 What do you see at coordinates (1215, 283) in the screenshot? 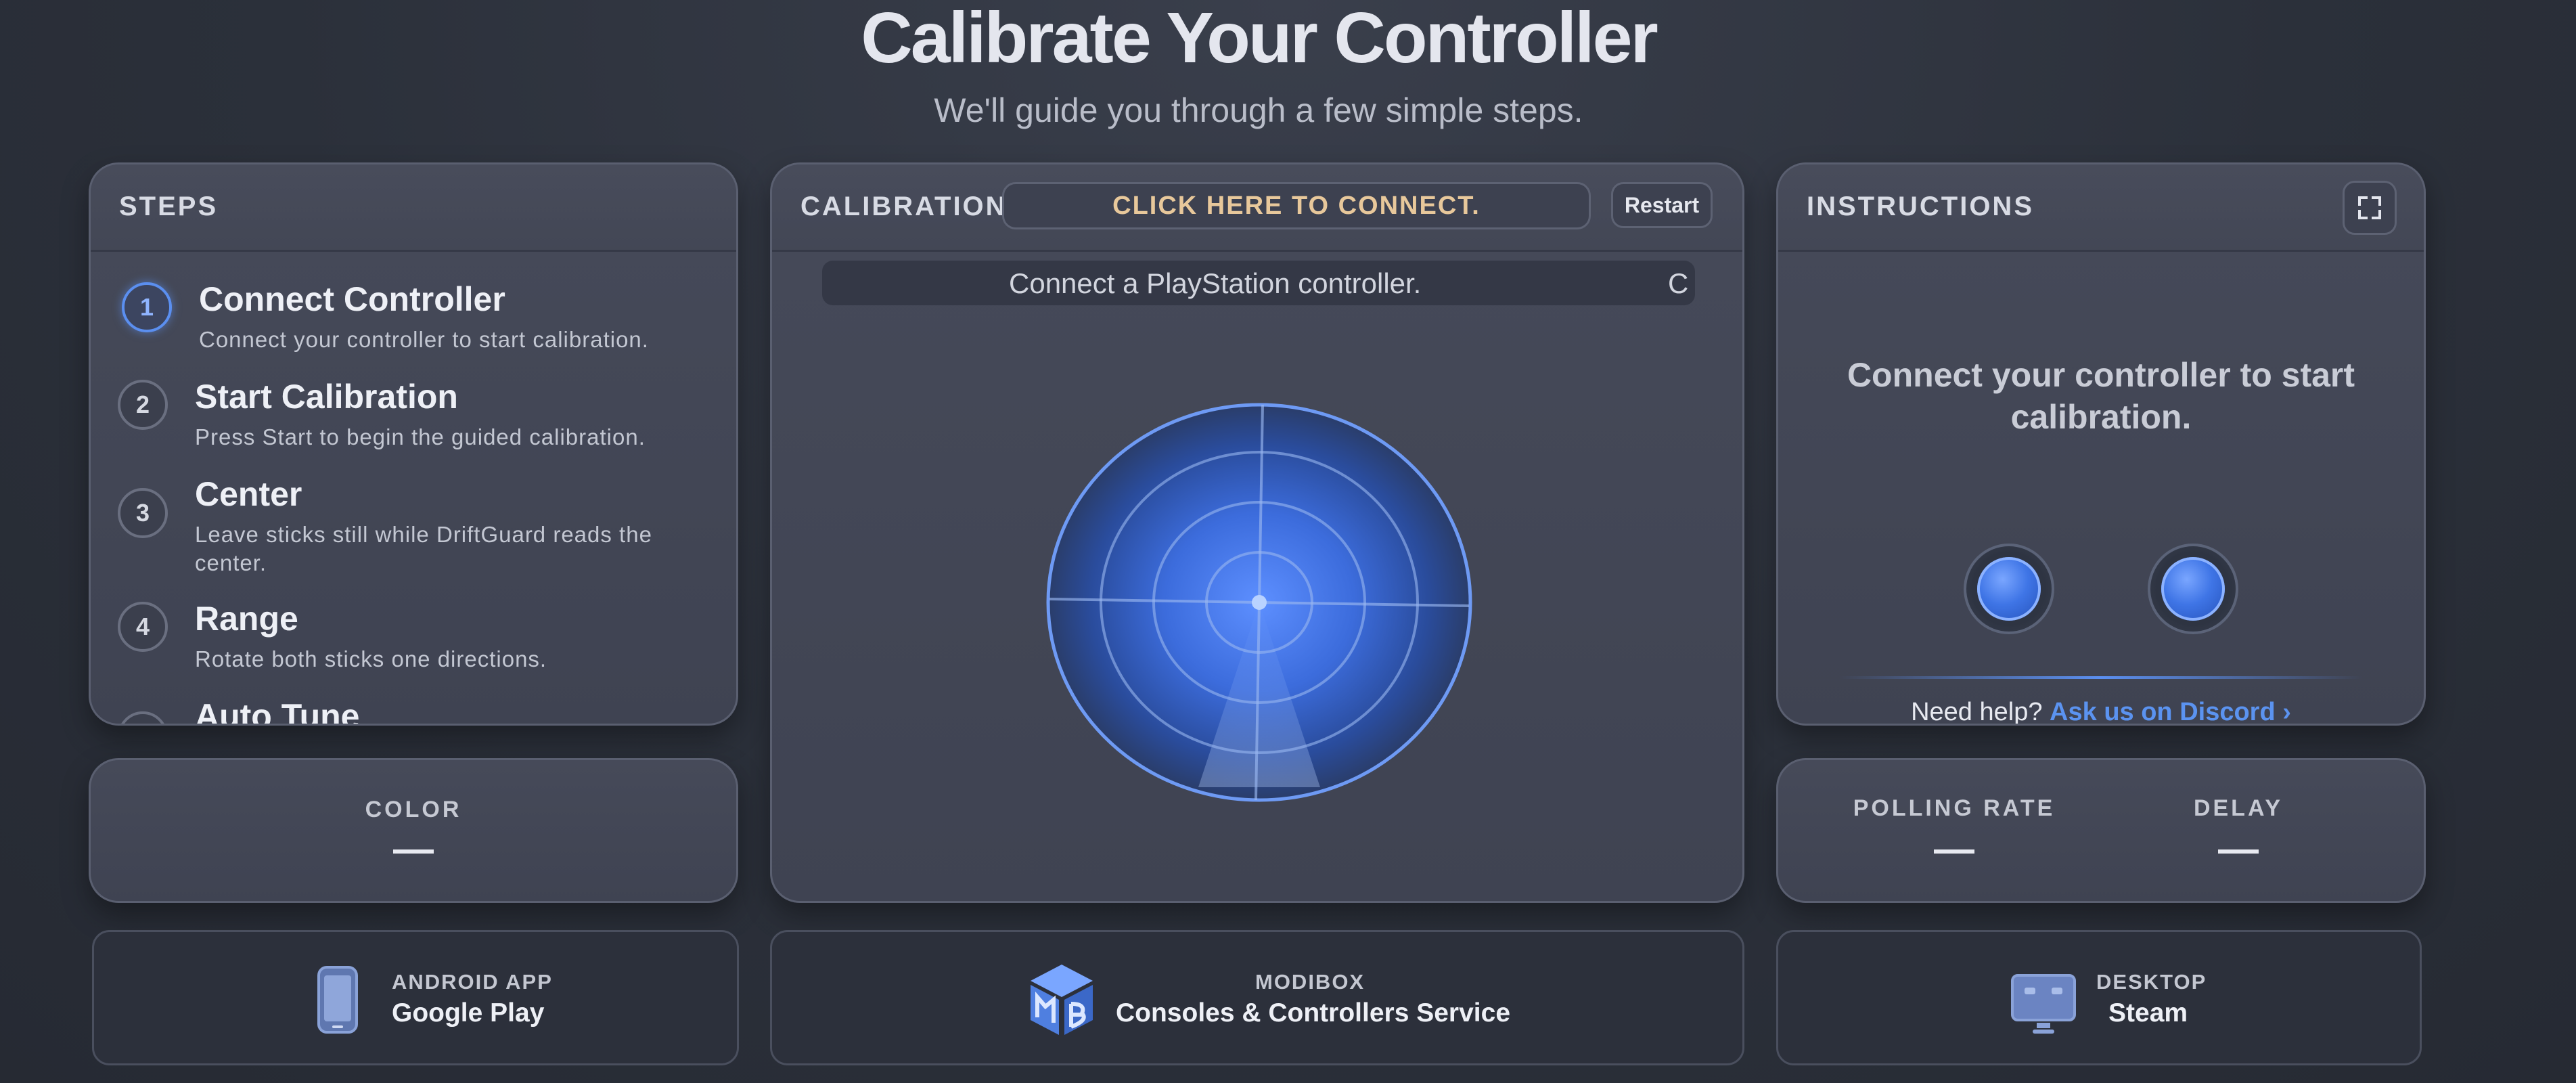
I see `ticker-text: Connect a PlayStation controller.` at bounding box center [1215, 283].